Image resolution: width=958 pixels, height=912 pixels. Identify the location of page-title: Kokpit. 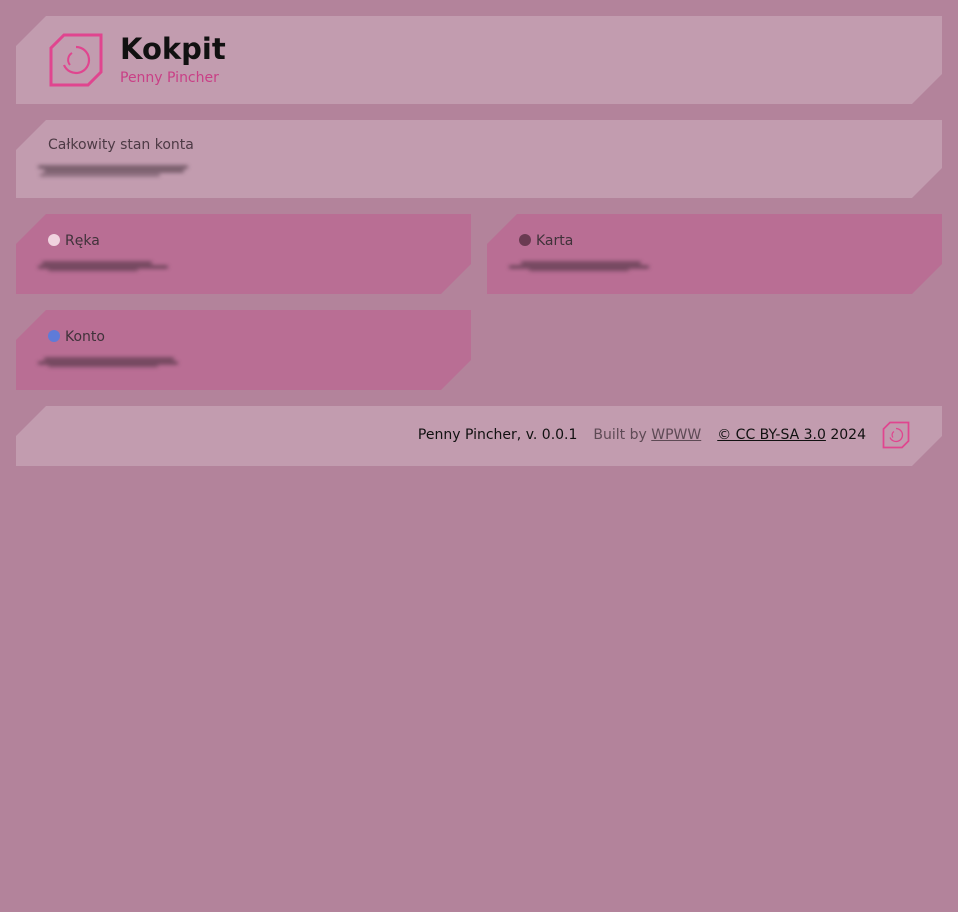
(173, 49).